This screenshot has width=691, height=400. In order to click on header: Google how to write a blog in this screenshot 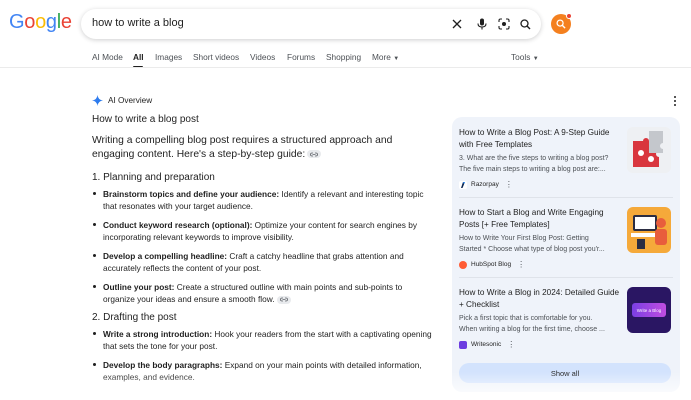, I will do `click(345, 24)`.